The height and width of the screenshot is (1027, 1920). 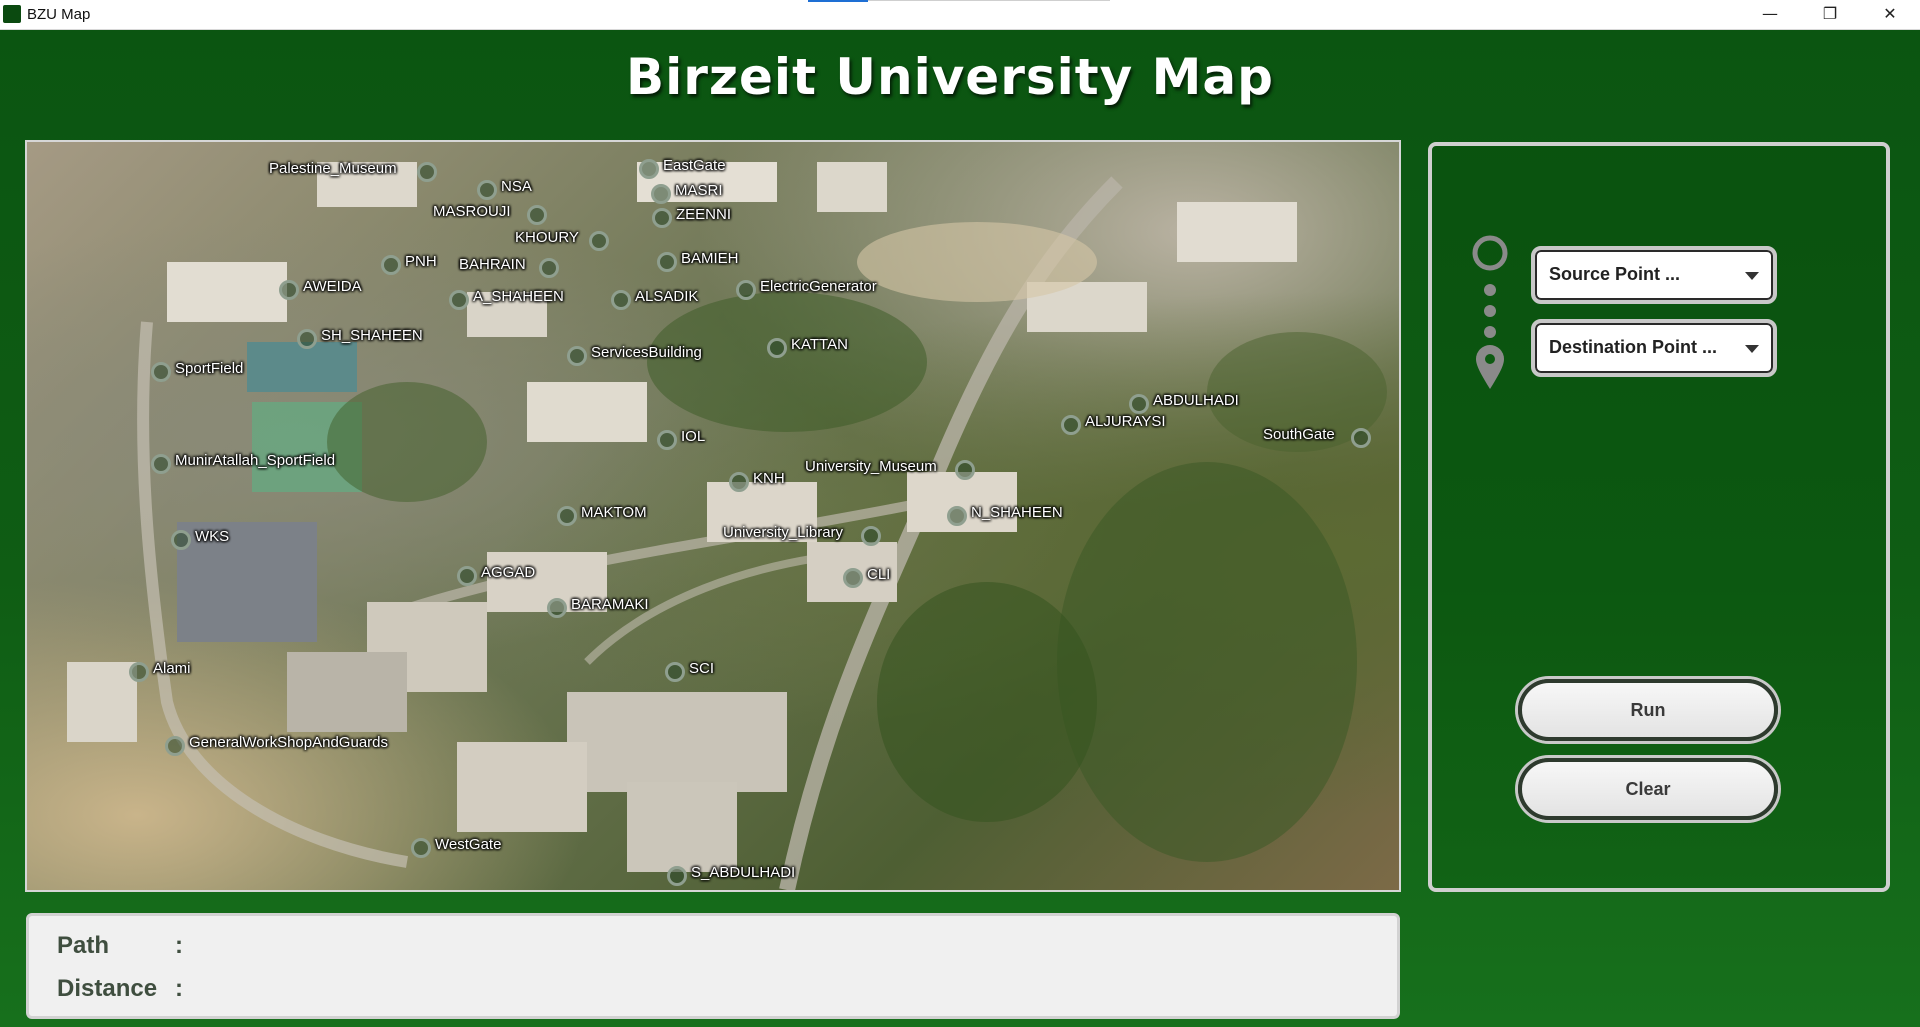 I want to click on distance-label: Distance, so click(x=107, y=988).